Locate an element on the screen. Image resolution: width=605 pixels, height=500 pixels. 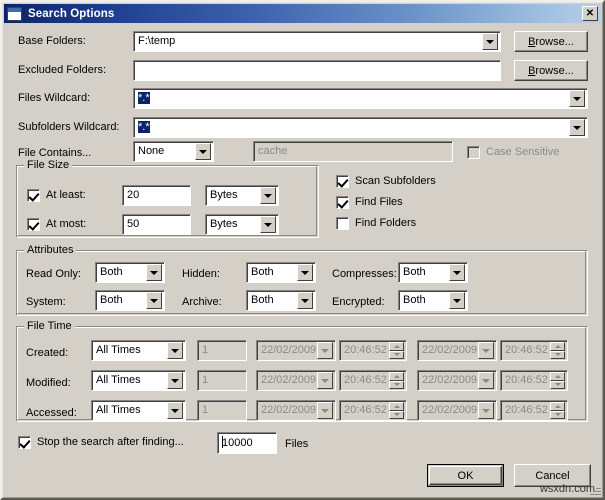
accessed-amount-input: 1 is located at coordinates (222, 410).